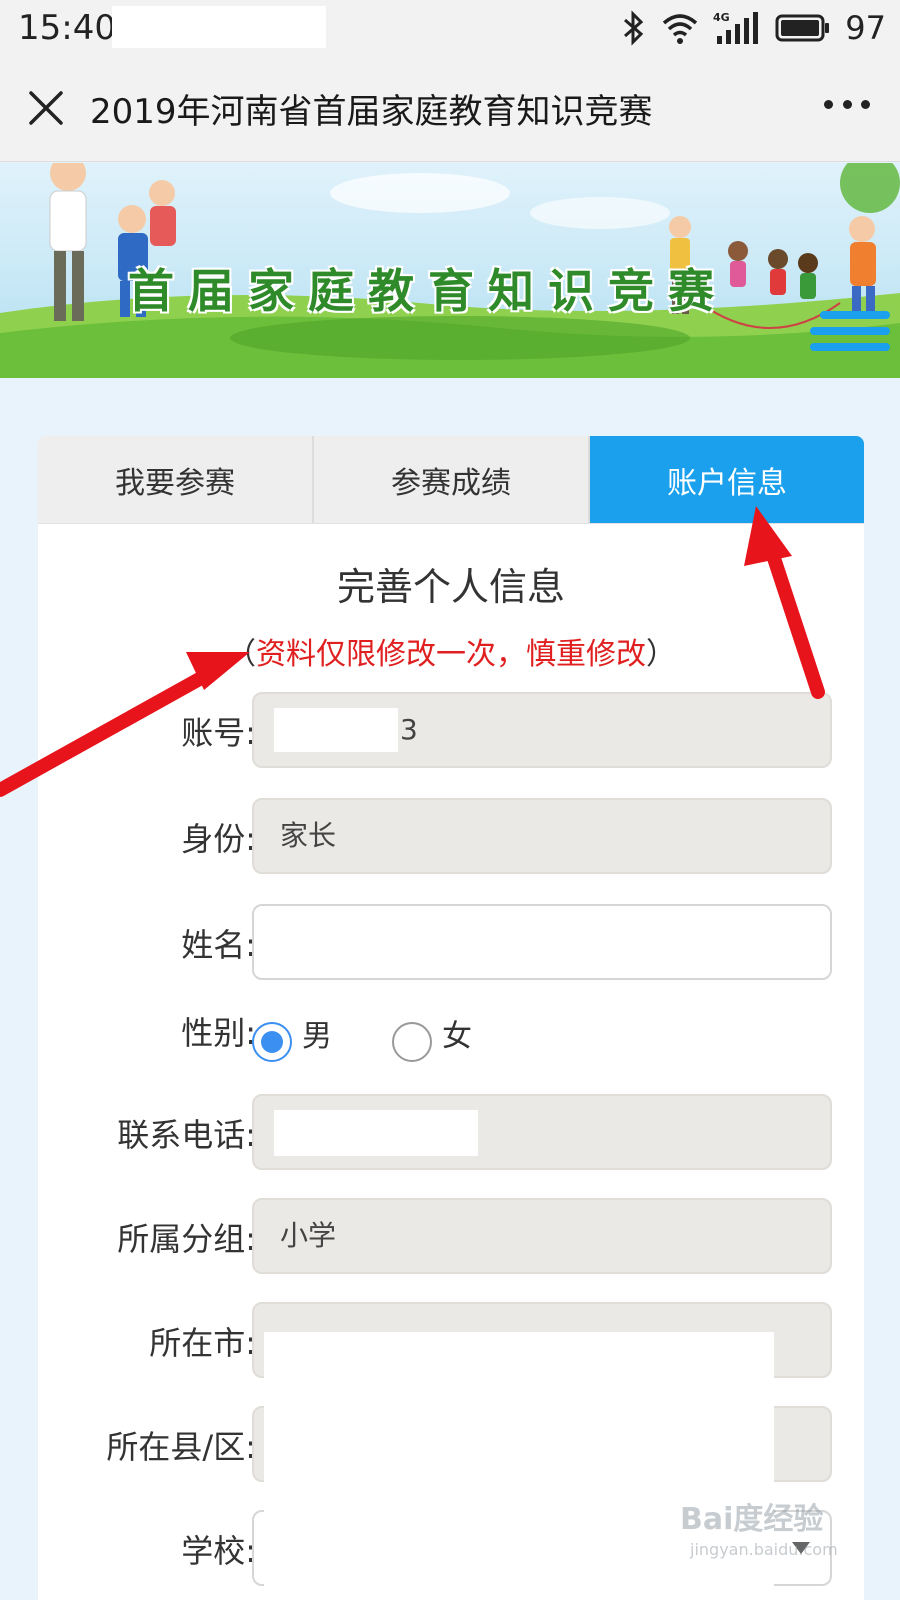 The width and height of the screenshot is (900, 1600). I want to click on more-options-icon, so click(847, 107).